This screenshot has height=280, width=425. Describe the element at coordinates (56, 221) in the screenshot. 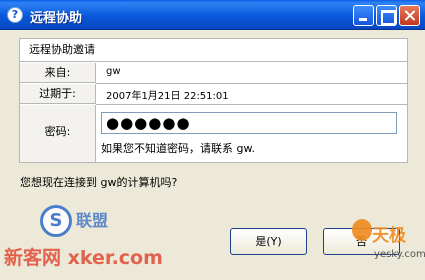

I see `badge-icon: S` at that location.